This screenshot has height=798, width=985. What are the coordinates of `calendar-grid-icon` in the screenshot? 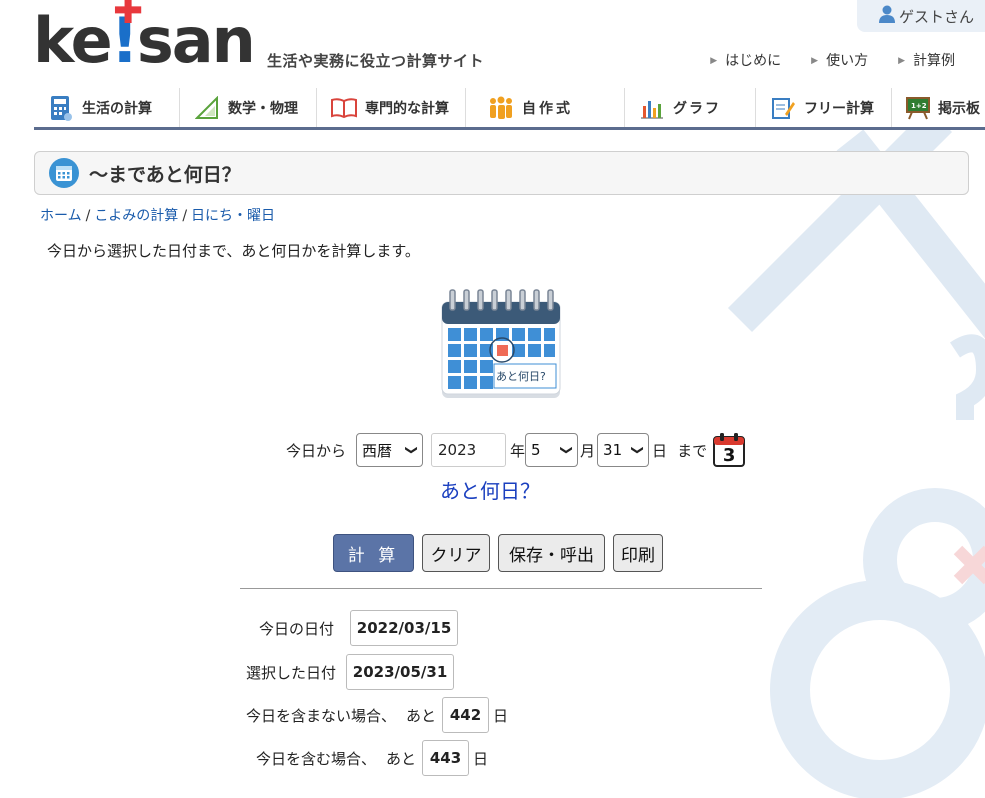 It's located at (64, 173).